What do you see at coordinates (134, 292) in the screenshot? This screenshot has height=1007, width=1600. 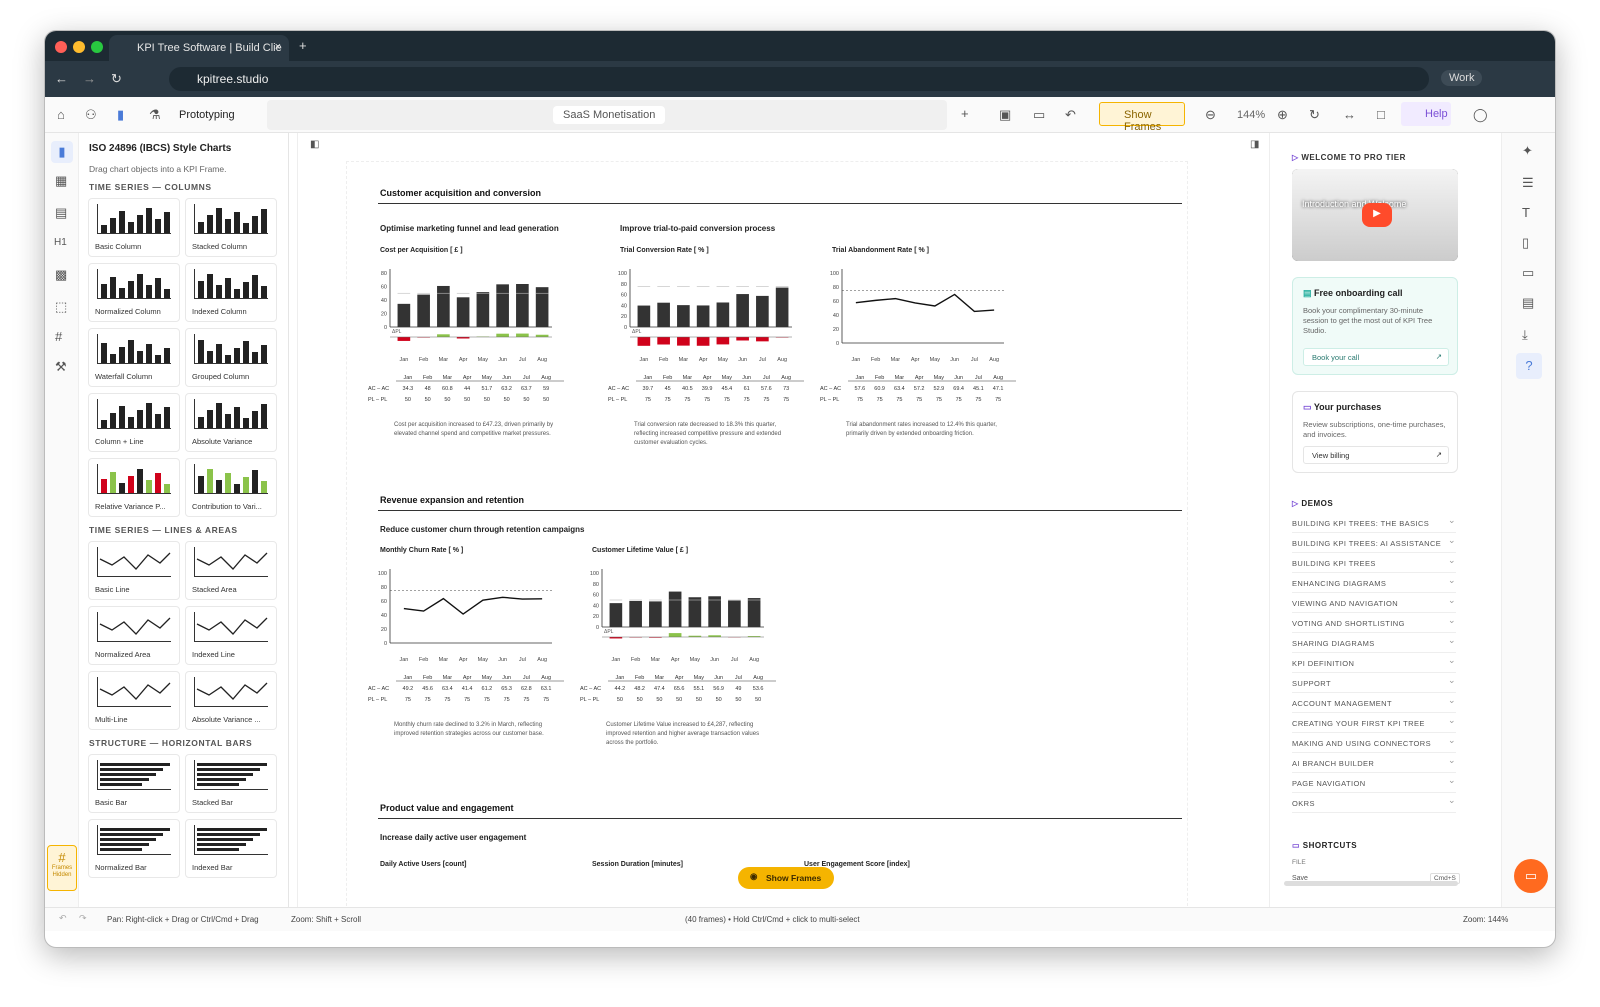 I see `chart-type-card: Normalized Column` at bounding box center [134, 292].